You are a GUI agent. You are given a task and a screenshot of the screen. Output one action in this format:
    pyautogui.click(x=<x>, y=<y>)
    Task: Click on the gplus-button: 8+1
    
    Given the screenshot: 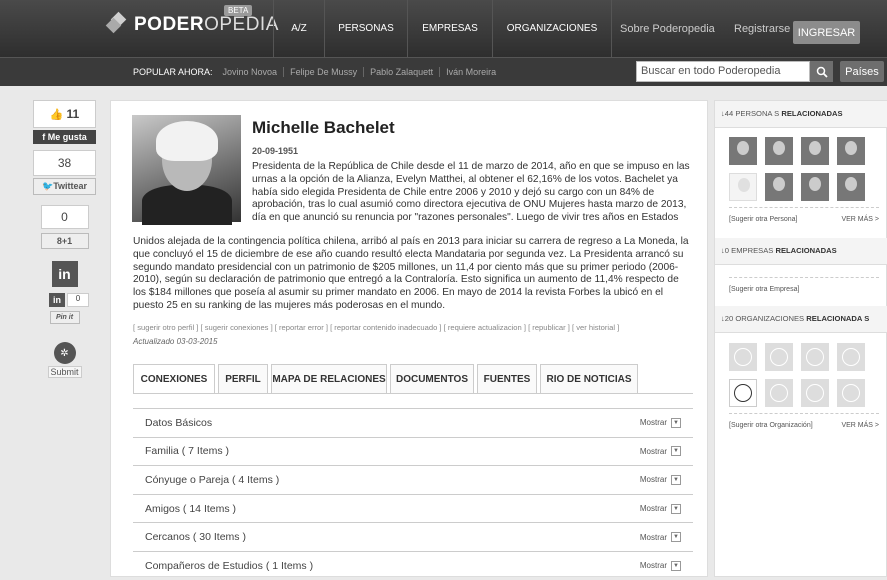 What is the action you would take?
    pyautogui.click(x=64, y=241)
    